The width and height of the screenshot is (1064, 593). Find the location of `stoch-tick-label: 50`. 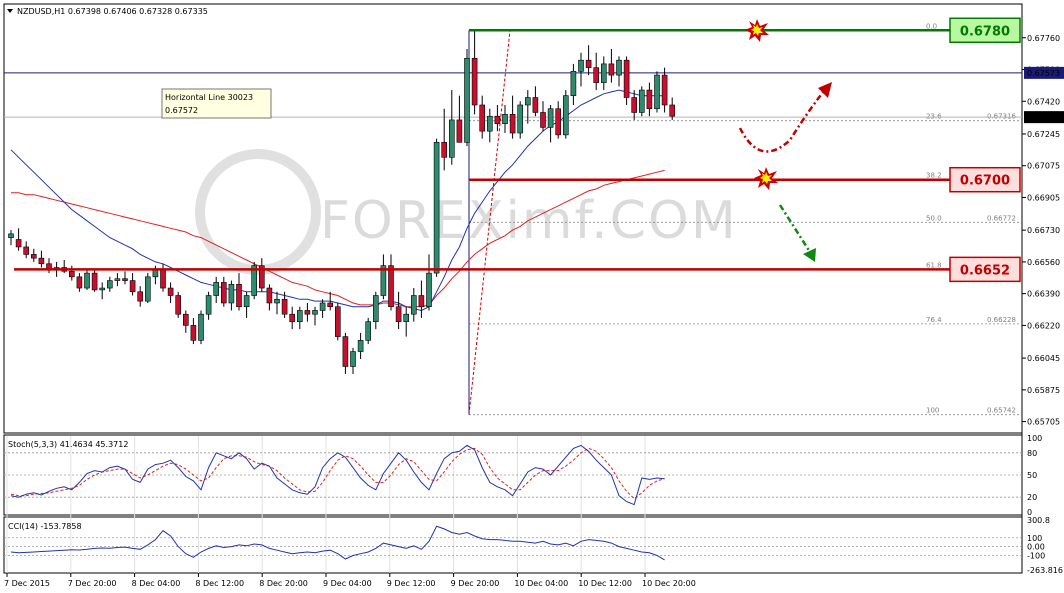

stoch-tick-label: 50 is located at coordinates (1032, 475).